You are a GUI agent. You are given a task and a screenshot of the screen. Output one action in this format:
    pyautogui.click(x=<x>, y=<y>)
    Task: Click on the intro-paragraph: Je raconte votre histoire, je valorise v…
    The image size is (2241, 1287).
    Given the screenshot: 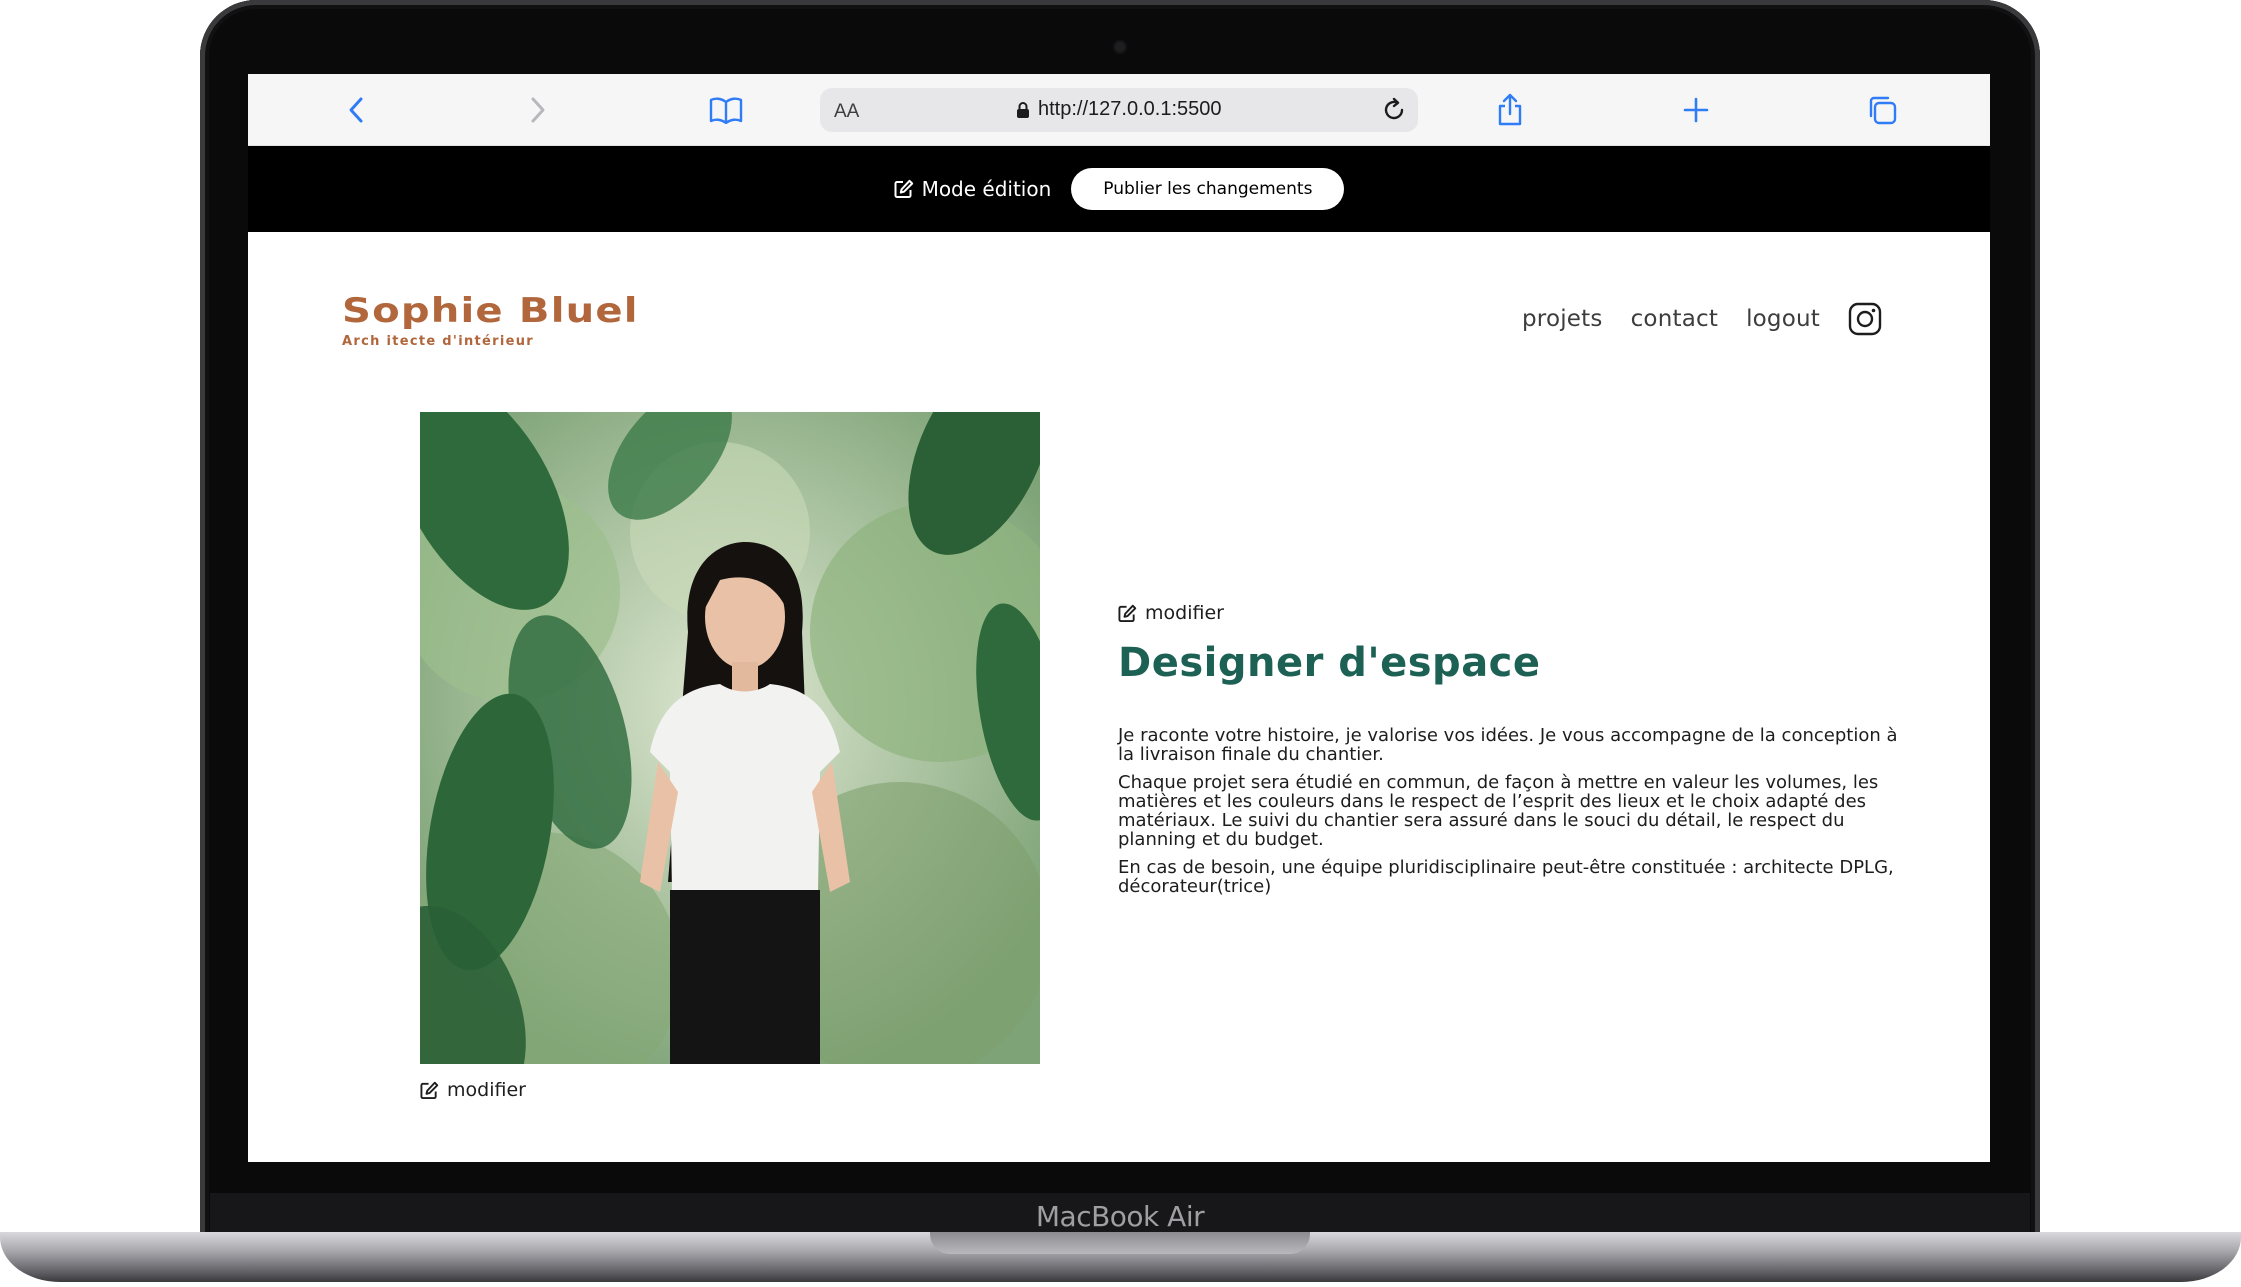 What is the action you would take?
    pyautogui.click(x=1508, y=745)
    